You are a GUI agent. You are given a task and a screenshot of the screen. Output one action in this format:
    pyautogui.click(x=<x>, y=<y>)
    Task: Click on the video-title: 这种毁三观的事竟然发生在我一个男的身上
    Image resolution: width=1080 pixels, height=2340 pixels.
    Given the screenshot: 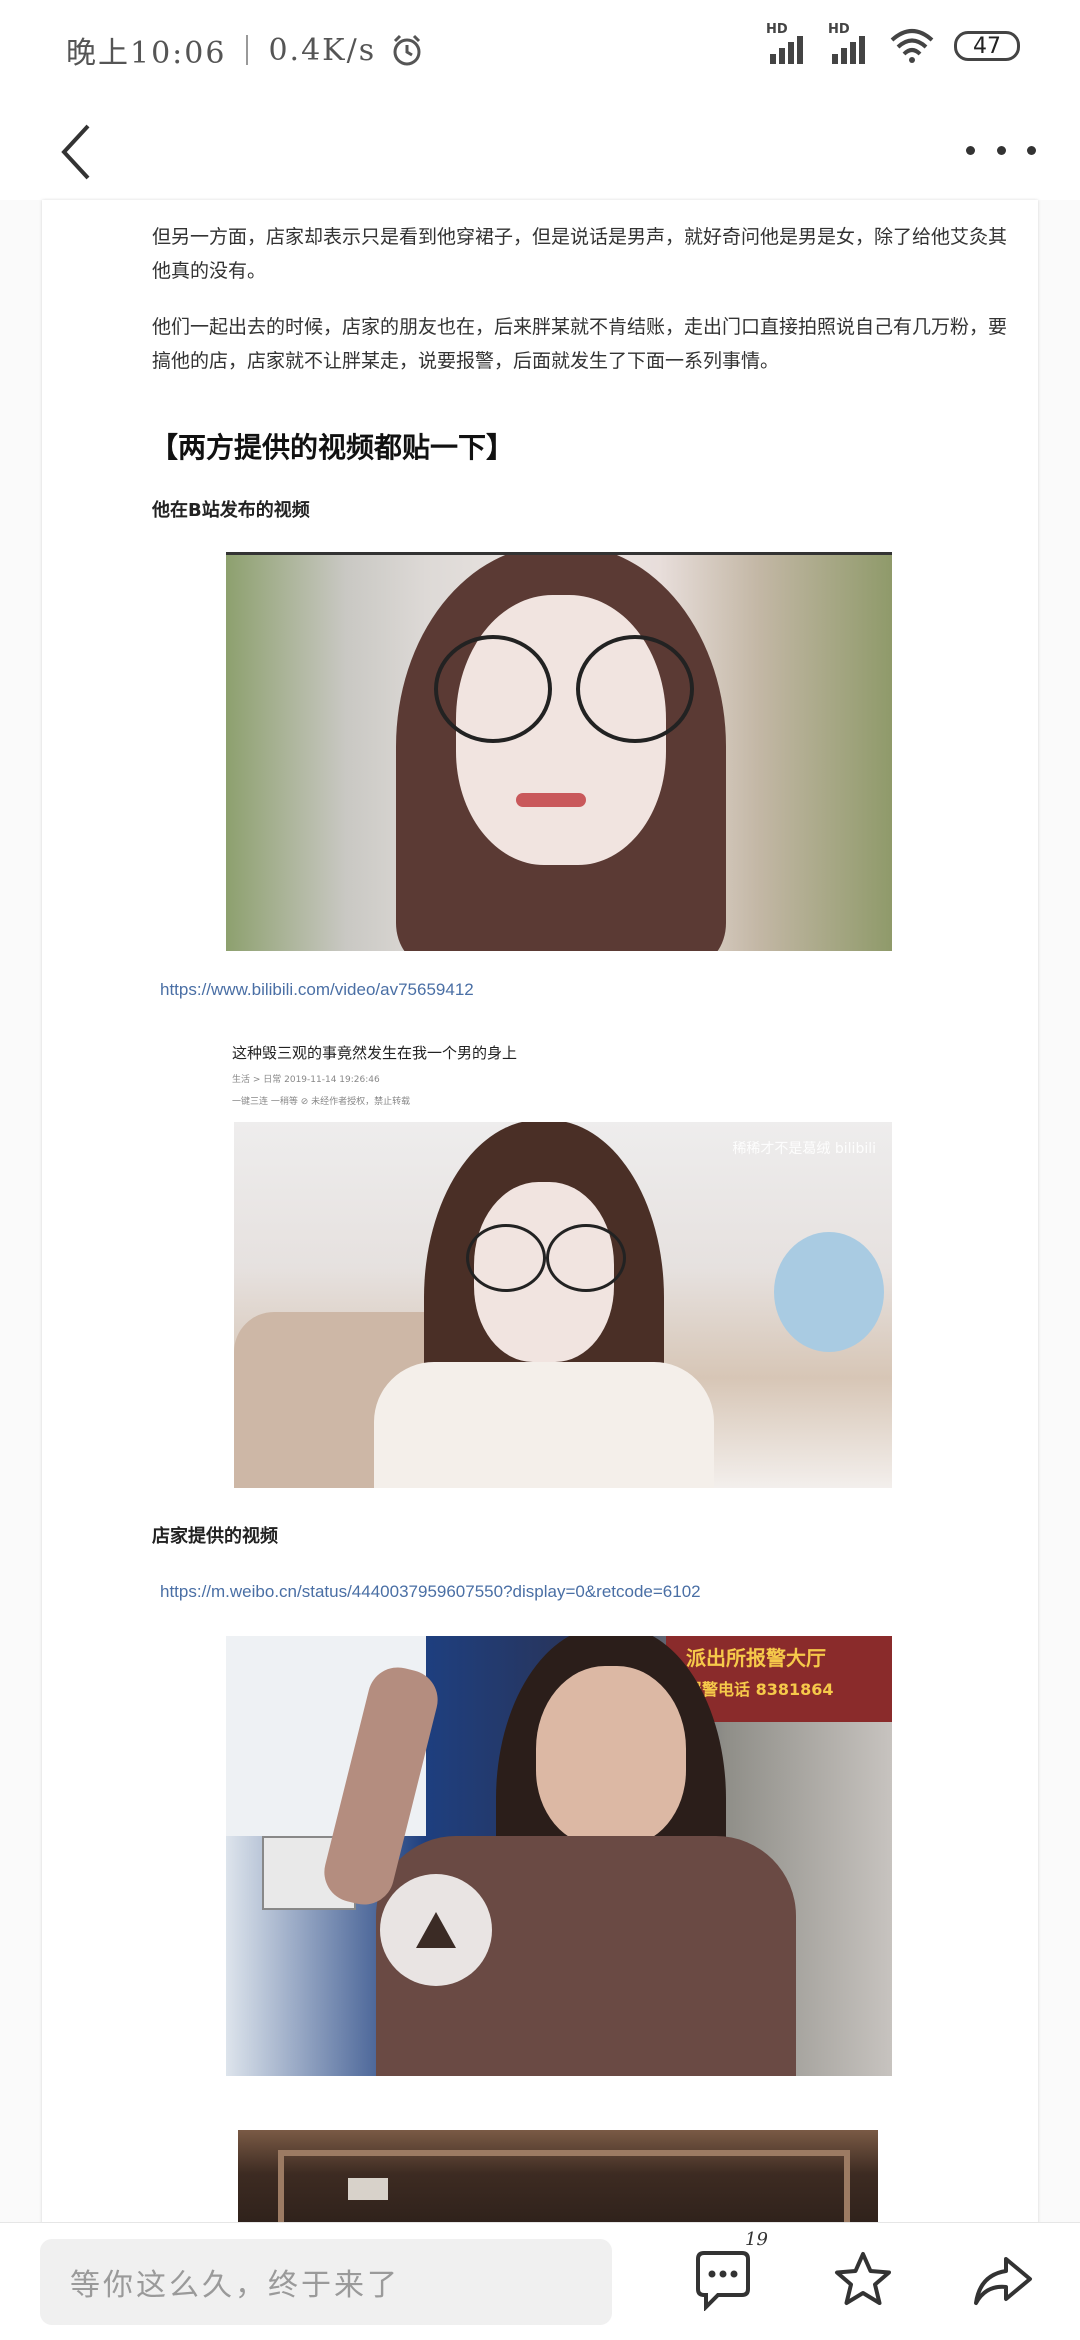 What is the action you would take?
    pyautogui.click(x=375, y=1053)
    